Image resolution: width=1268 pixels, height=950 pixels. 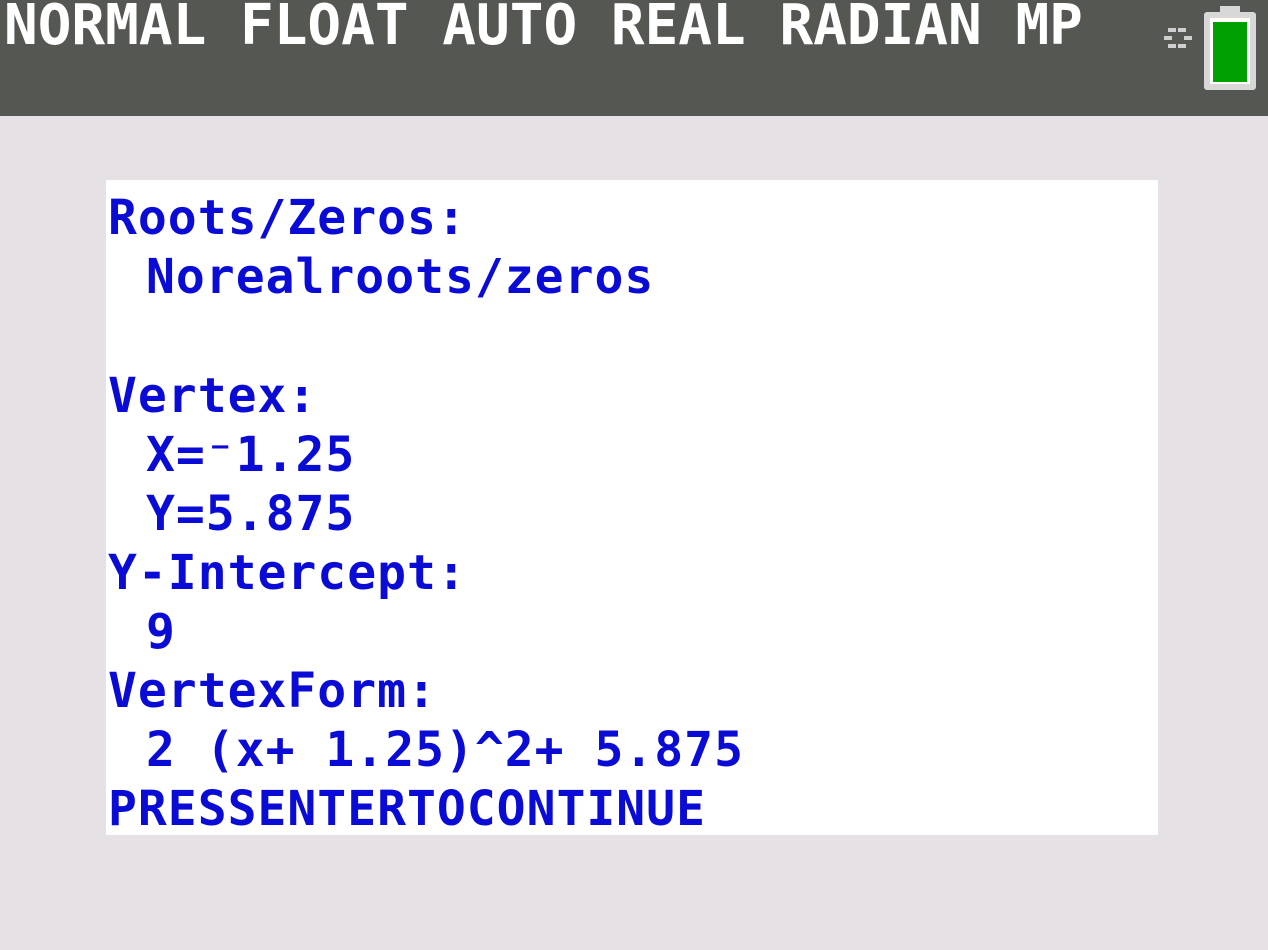 I want to click on battery-icon, so click(x=1230, y=48).